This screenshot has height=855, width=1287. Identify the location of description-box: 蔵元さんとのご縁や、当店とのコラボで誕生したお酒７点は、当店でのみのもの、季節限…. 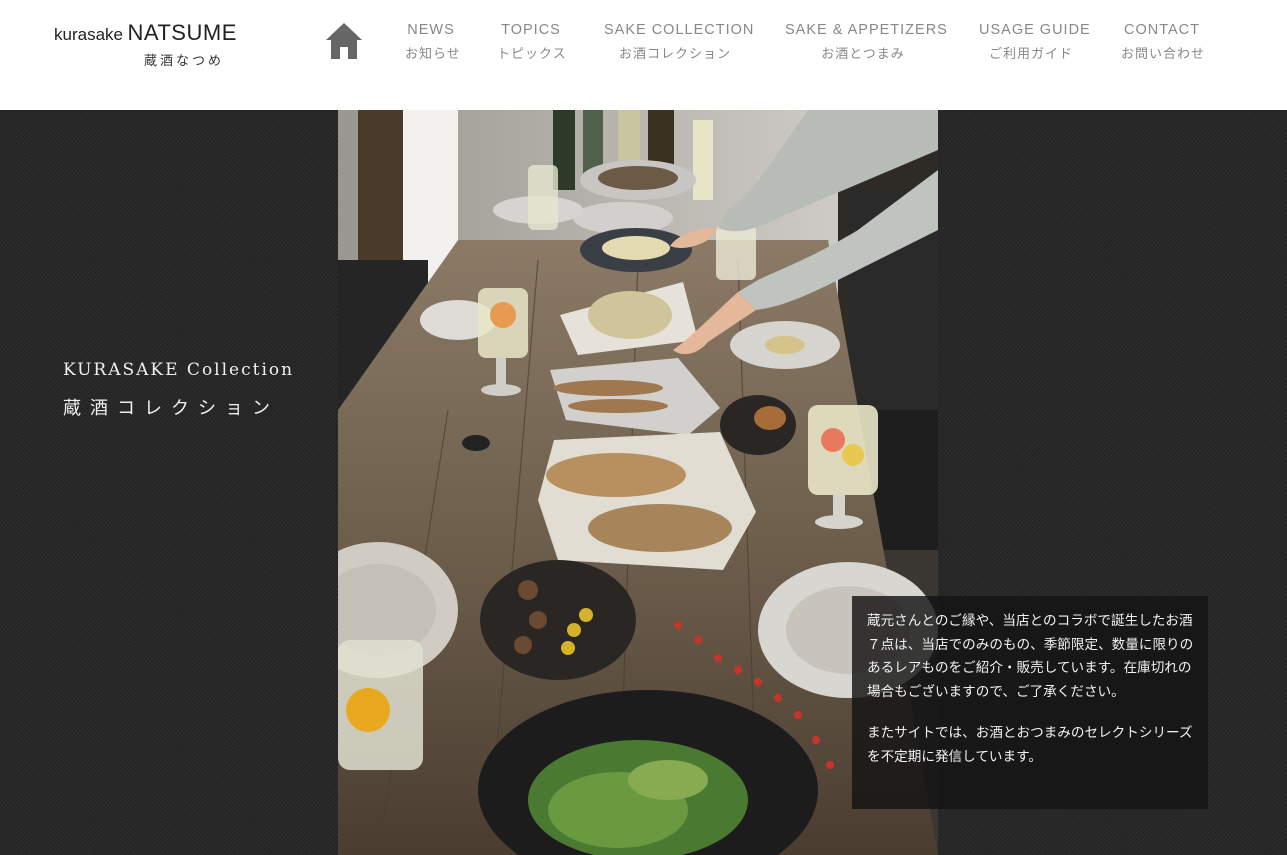
(1030, 702).